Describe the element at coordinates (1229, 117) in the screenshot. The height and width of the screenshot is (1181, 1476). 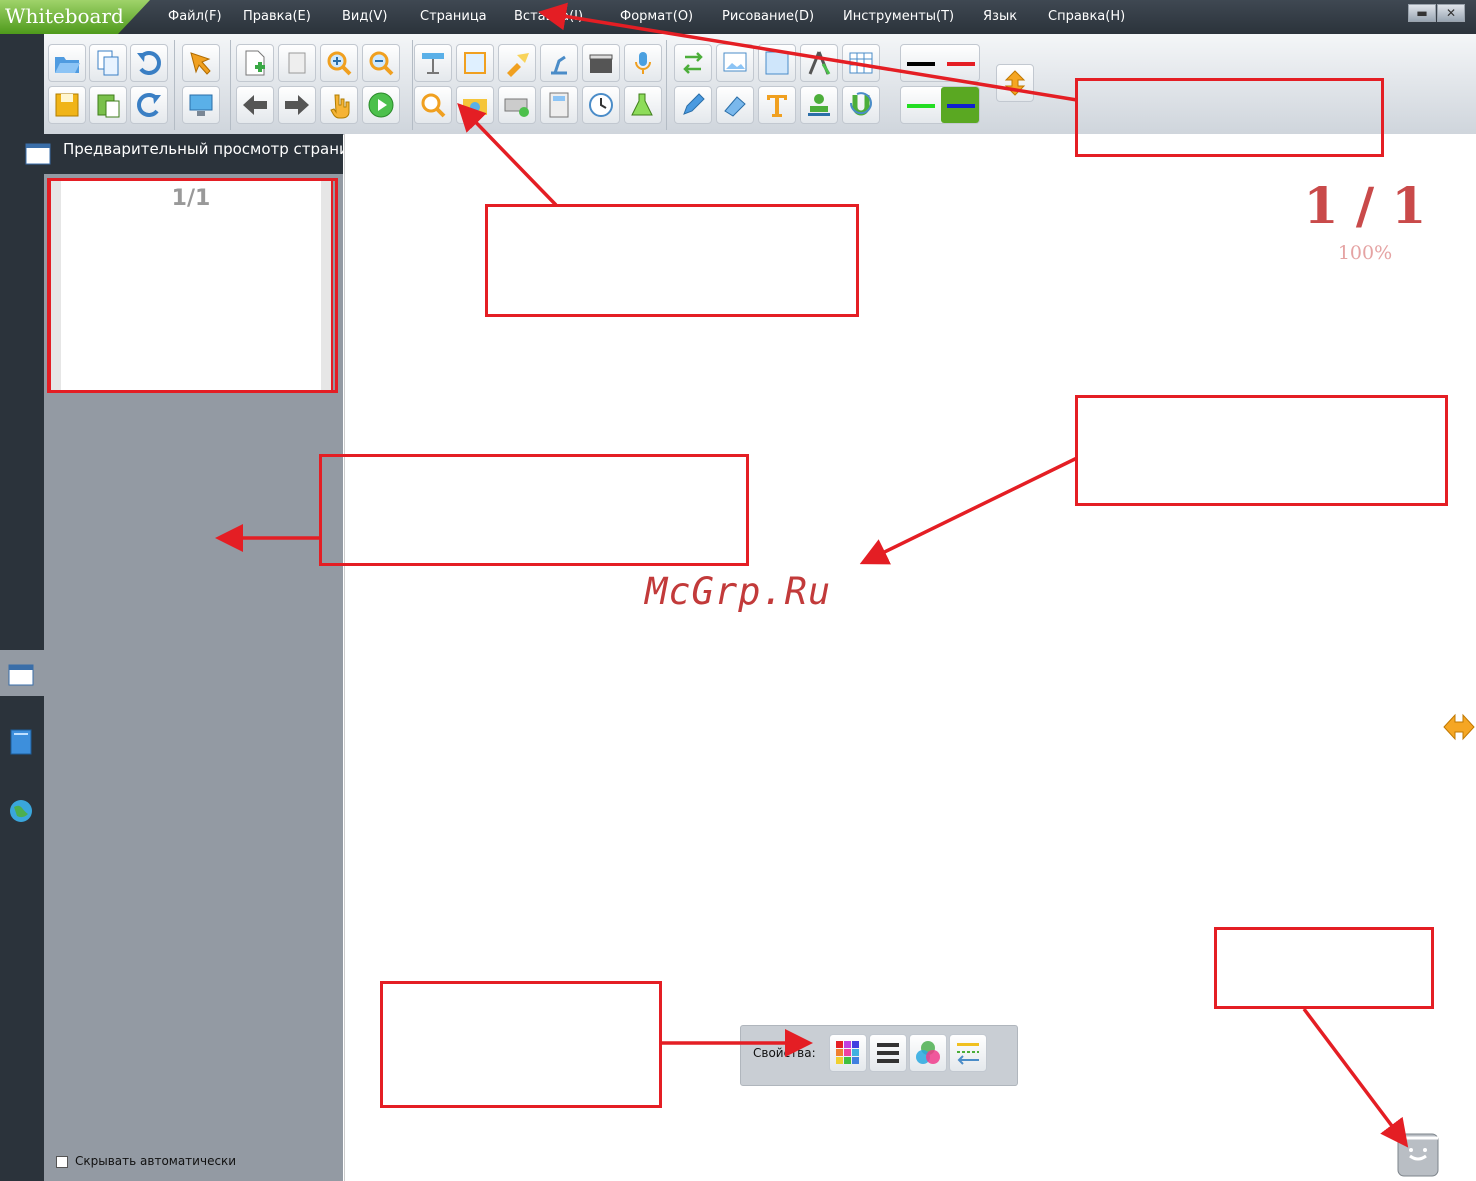
I see `annotation-box-menu` at that location.